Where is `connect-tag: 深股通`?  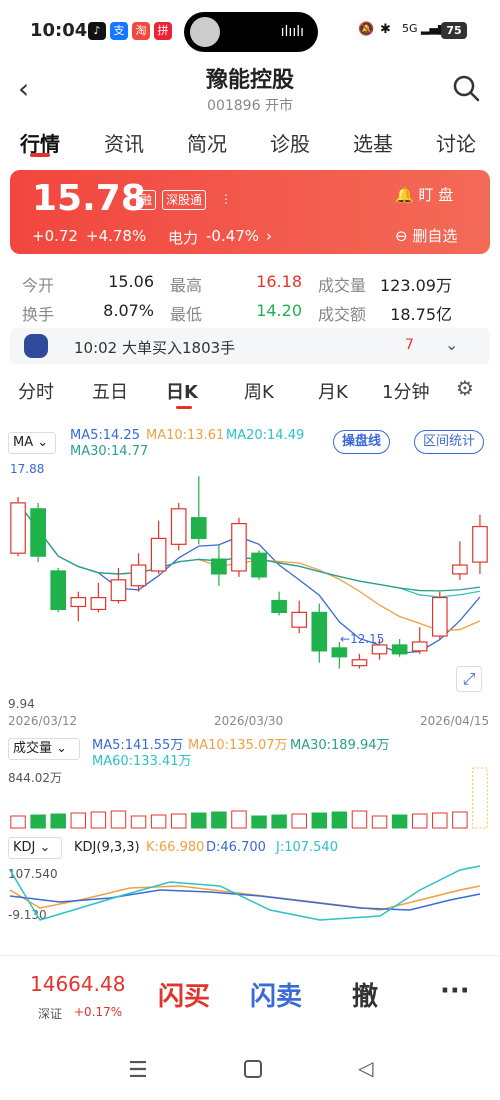
connect-tag: 深股通 is located at coordinates (184, 200).